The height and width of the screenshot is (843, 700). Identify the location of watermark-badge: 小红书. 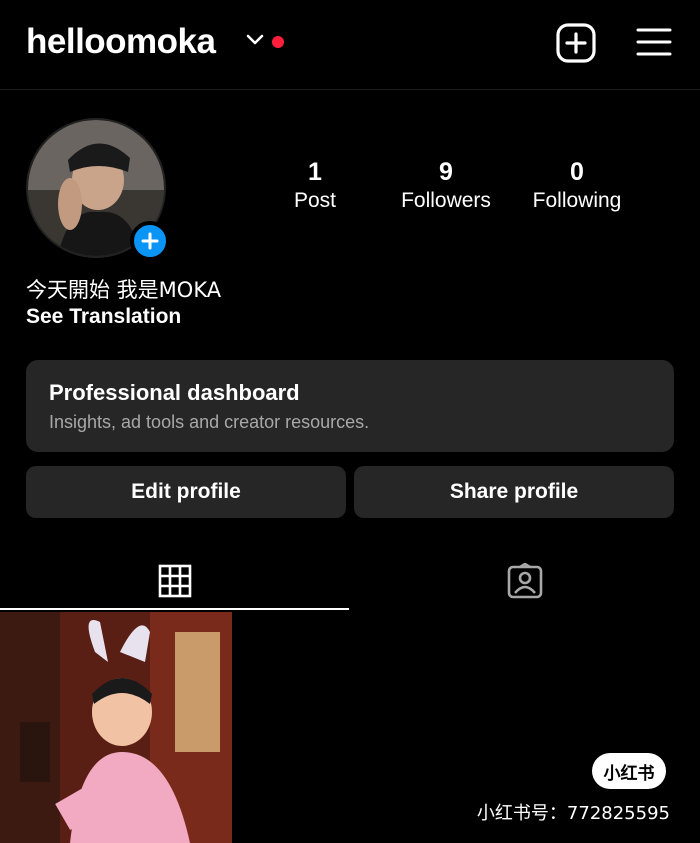
(629, 771).